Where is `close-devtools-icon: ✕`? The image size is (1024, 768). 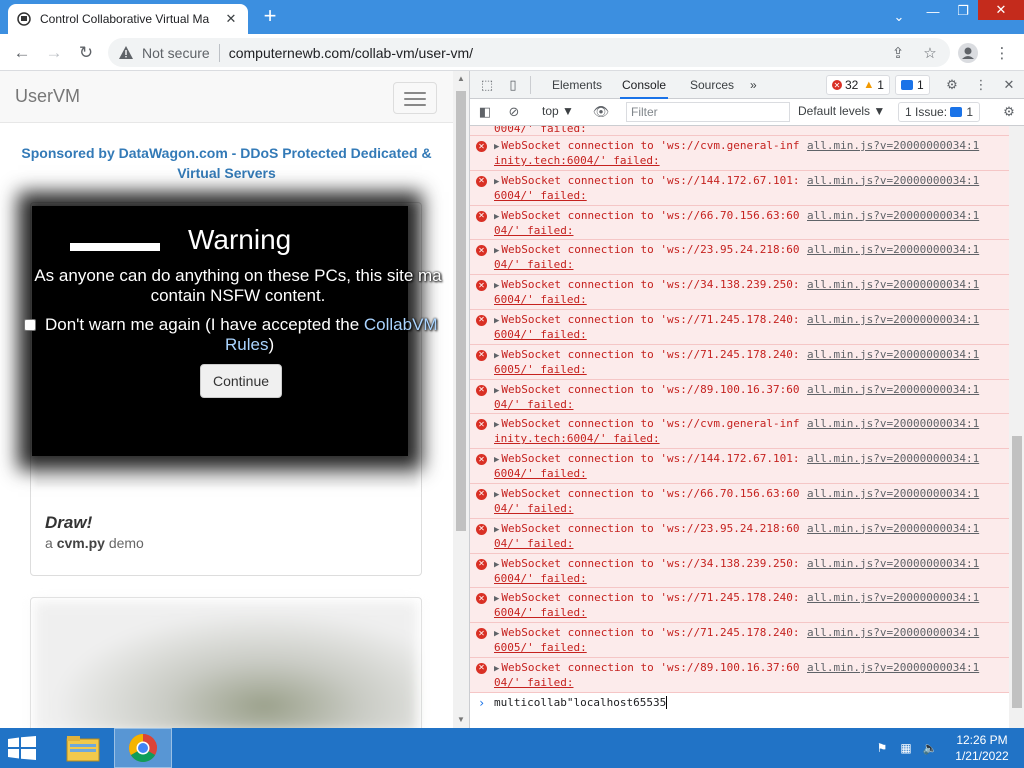
close-devtools-icon: ✕ is located at coordinates (1009, 85).